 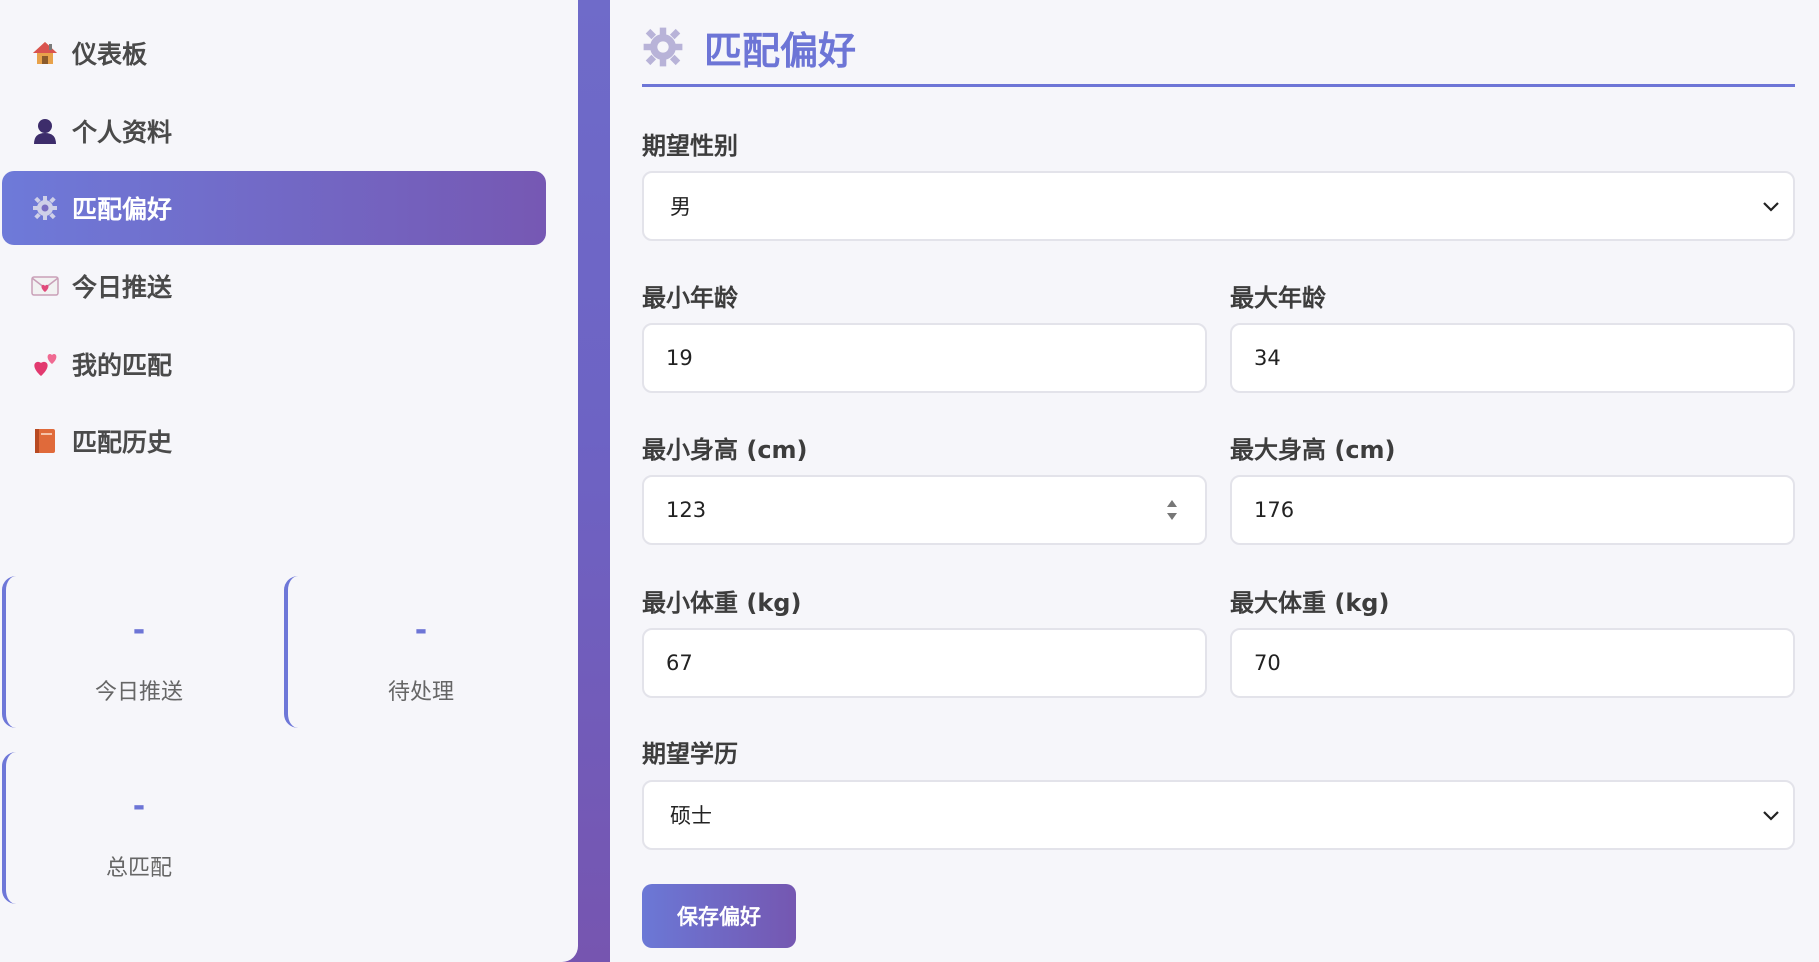 I want to click on min-age-value: 19, so click(x=679, y=358).